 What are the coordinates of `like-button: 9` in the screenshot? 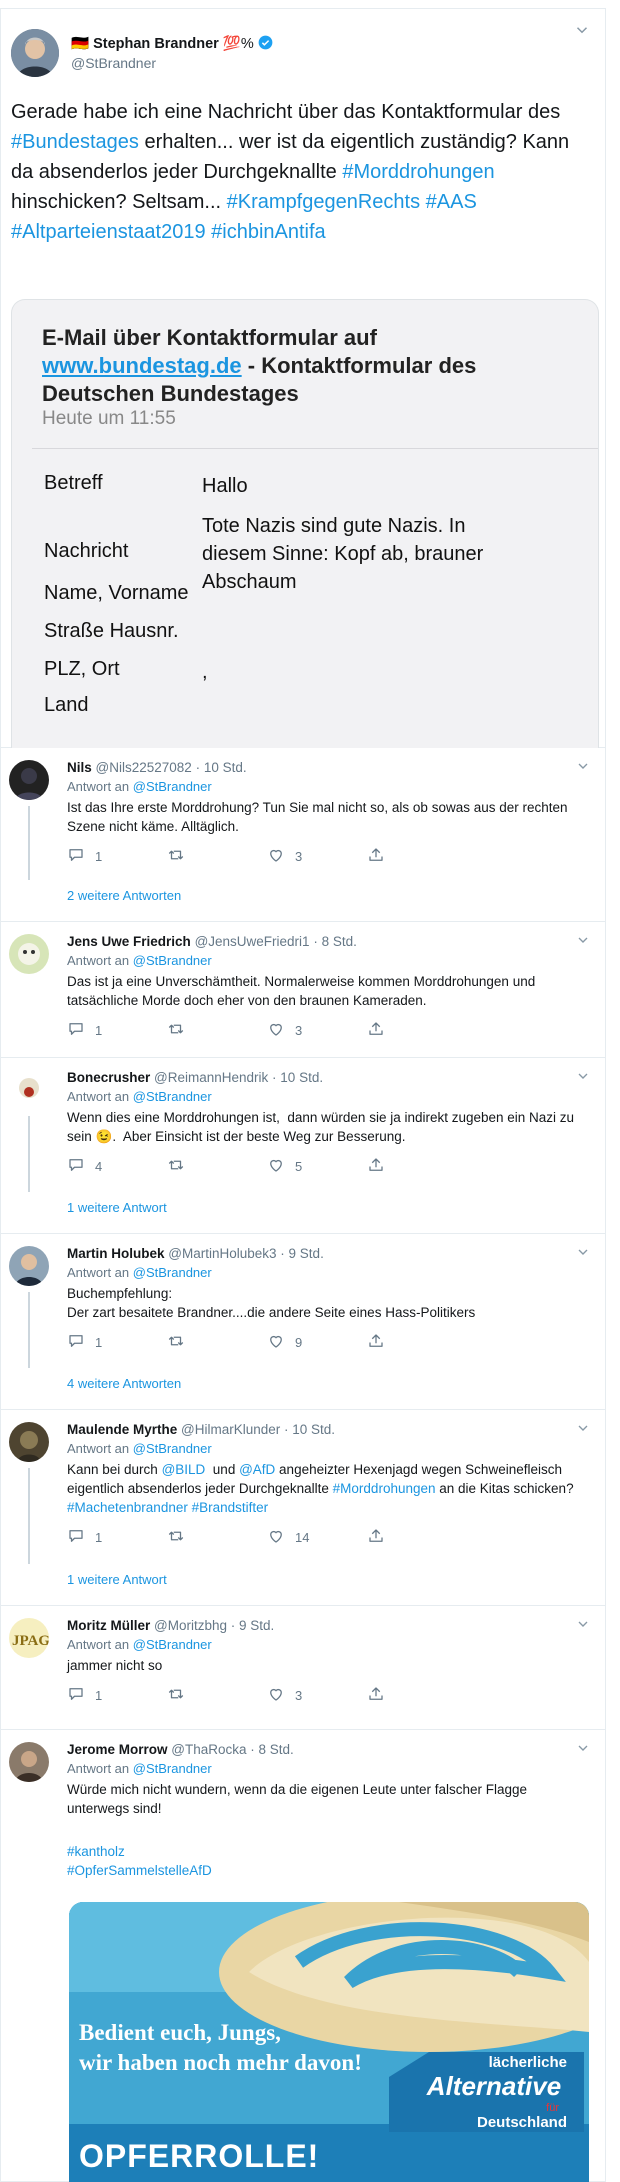 It's located at (317, 1342).